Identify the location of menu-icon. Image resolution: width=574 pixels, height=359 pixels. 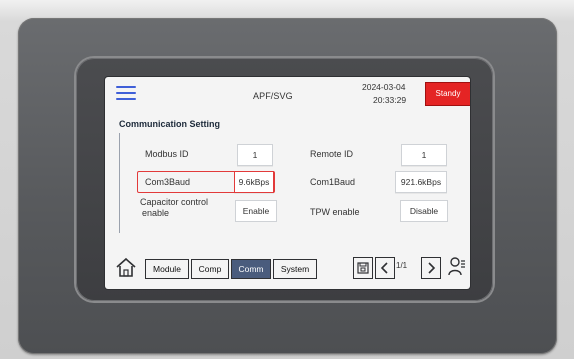
(127, 92).